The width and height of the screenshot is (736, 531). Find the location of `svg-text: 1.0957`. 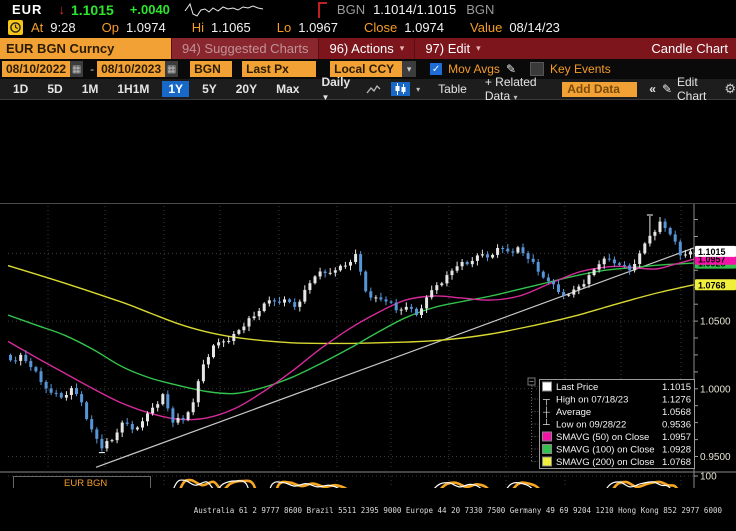

svg-text: 1.0957 is located at coordinates (676, 437).